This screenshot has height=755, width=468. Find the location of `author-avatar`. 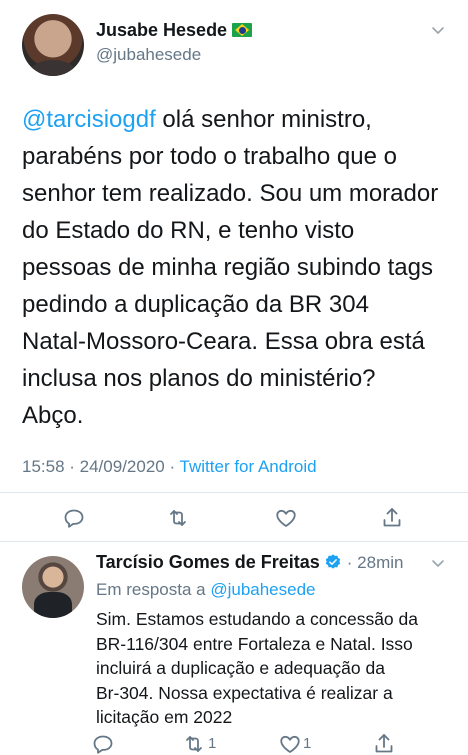

author-avatar is located at coordinates (53, 45).